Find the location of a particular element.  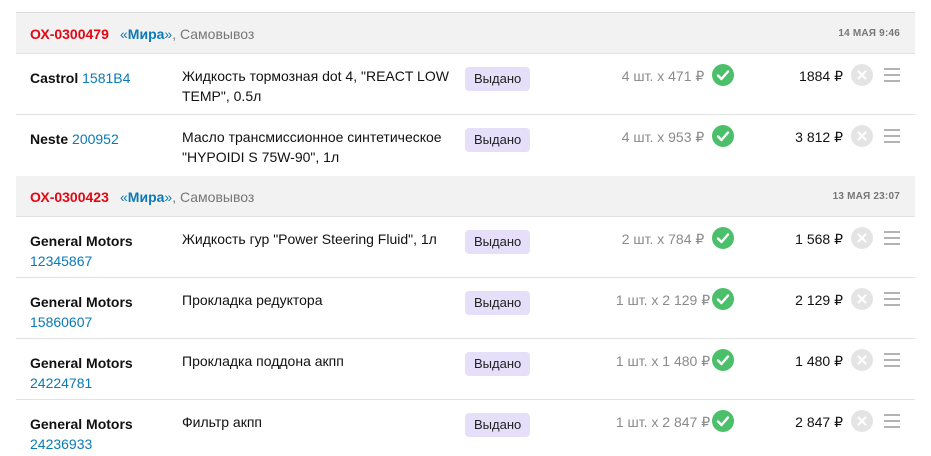

item-brand-block: General Motors 24236933 is located at coordinates (105, 434).